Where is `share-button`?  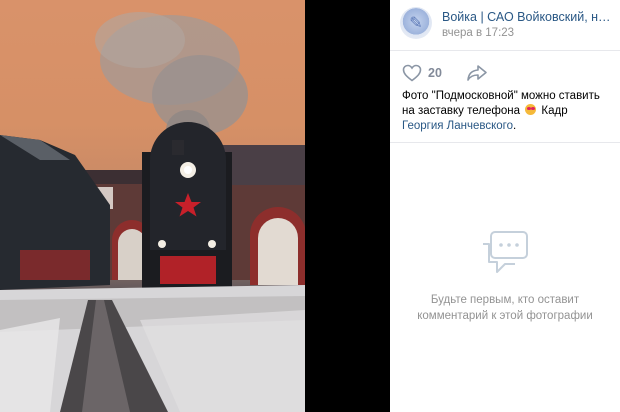 share-button is located at coordinates (477, 73).